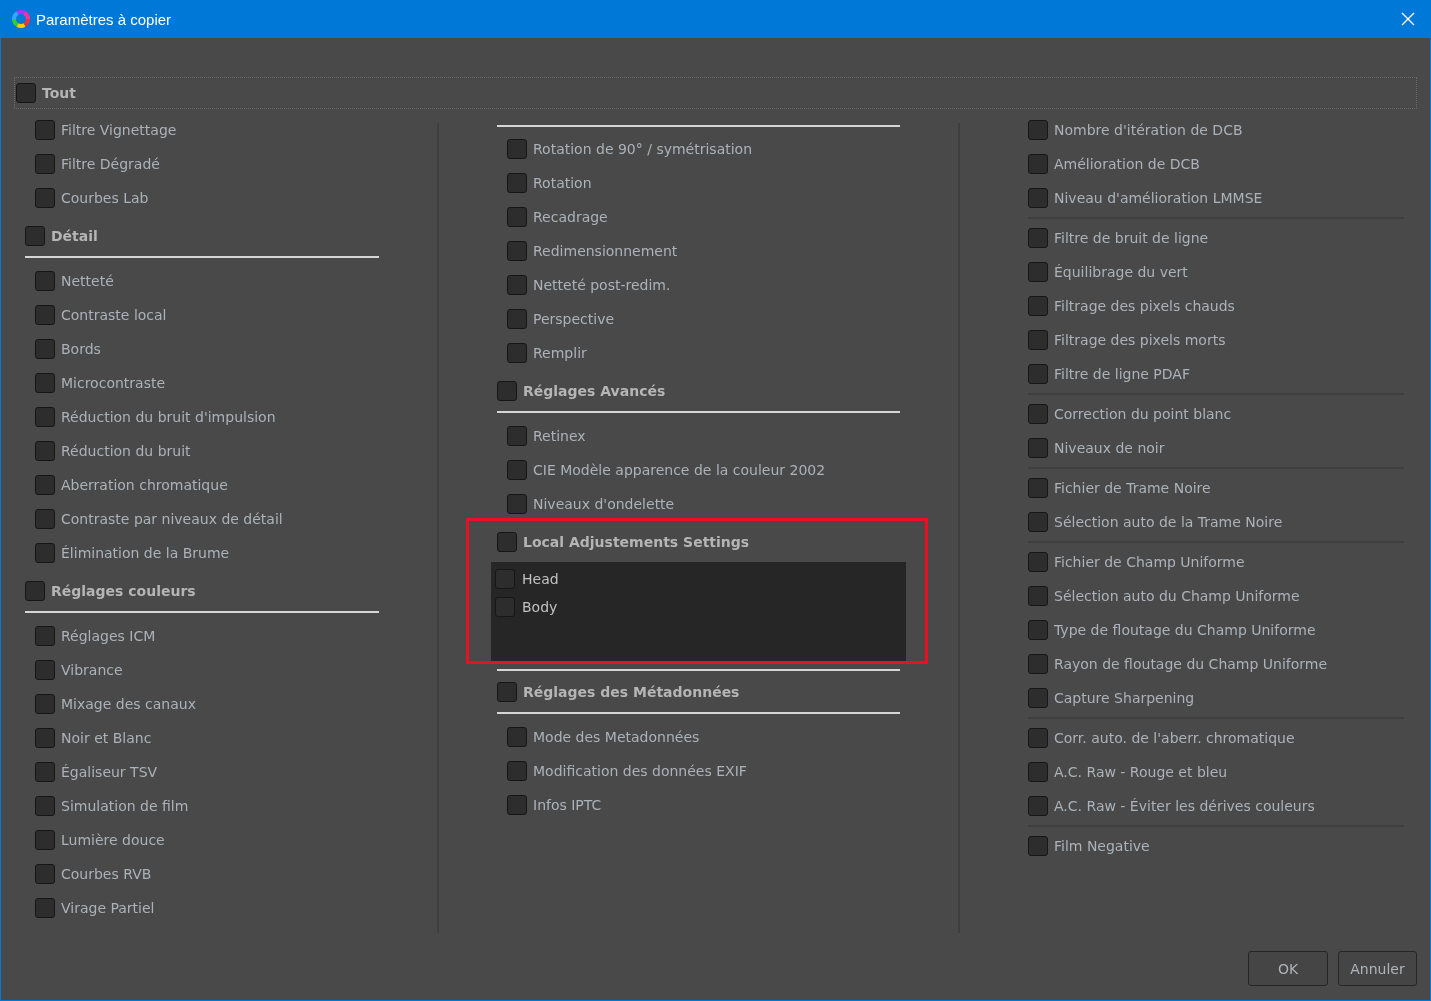 Image resolution: width=1431 pixels, height=1001 pixels. I want to click on checkbox-label: Mode des Metadonnées, so click(616, 737).